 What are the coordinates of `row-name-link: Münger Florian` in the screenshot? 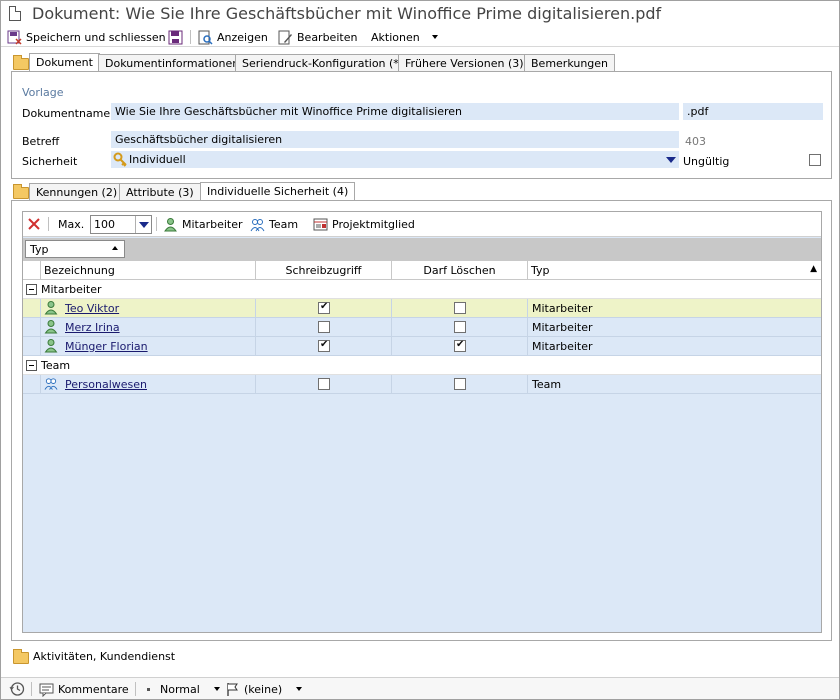 It's located at (106, 346).